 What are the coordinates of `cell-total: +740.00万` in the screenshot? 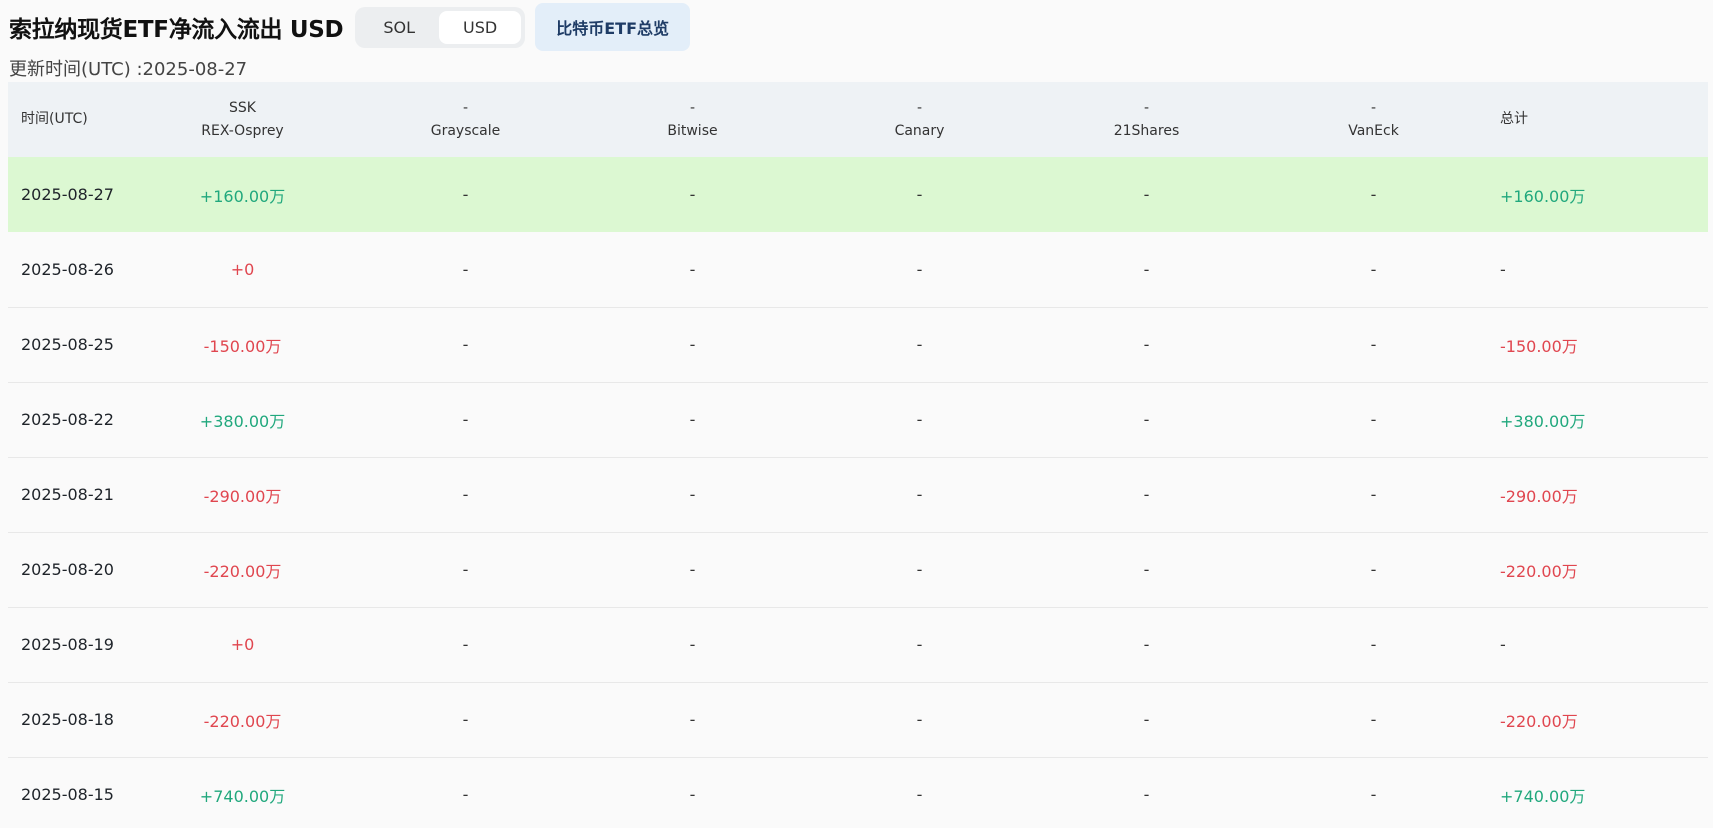 It's located at (1543, 796).